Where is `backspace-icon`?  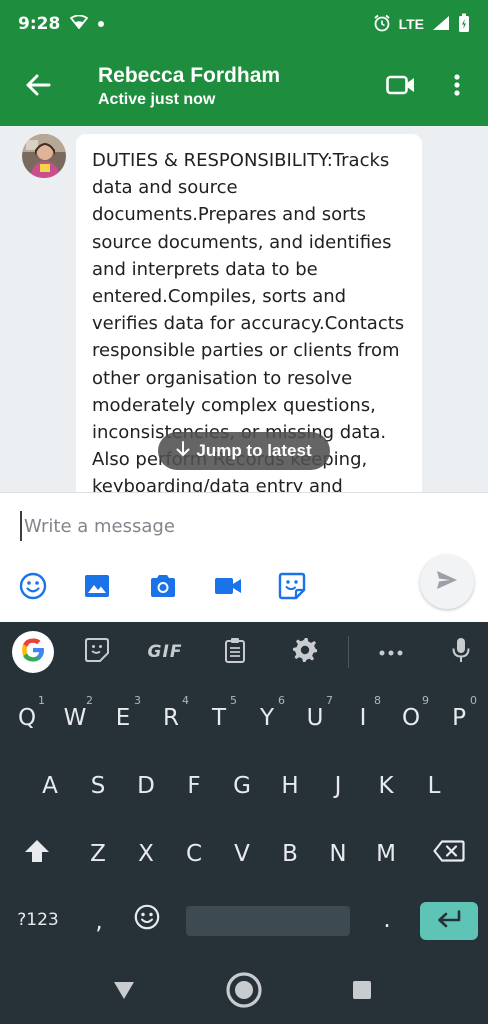
backspace-icon is located at coordinates (449, 854).